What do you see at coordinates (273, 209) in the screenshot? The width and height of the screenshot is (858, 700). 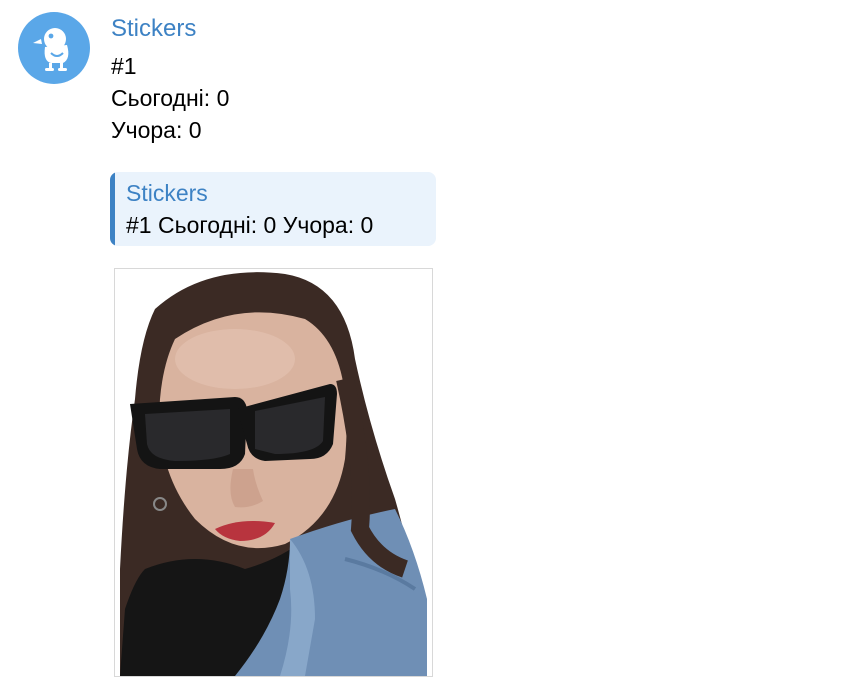 I see `reply-quote: Stickers #1 Сьогодні: 0 Учора: 0` at bounding box center [273, 209].